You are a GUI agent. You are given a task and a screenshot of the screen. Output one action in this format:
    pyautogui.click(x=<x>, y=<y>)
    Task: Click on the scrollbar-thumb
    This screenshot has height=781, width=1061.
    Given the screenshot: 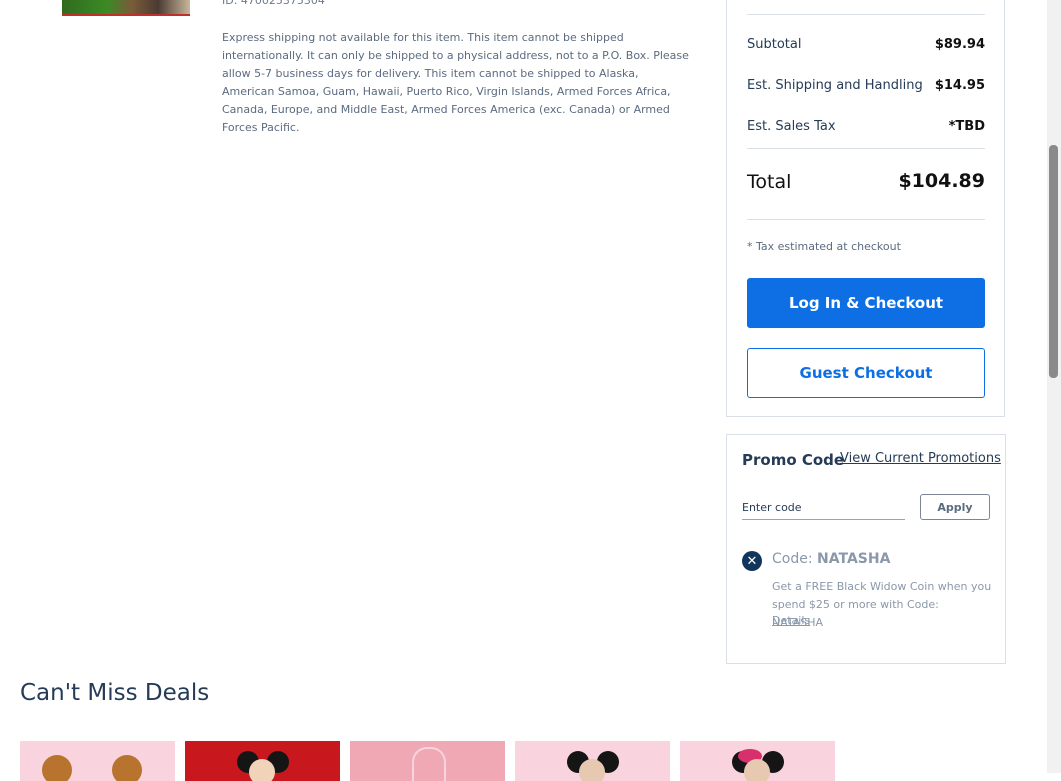 What is the action you would take?
    pyautogui.click(x=1053, y=261)
    